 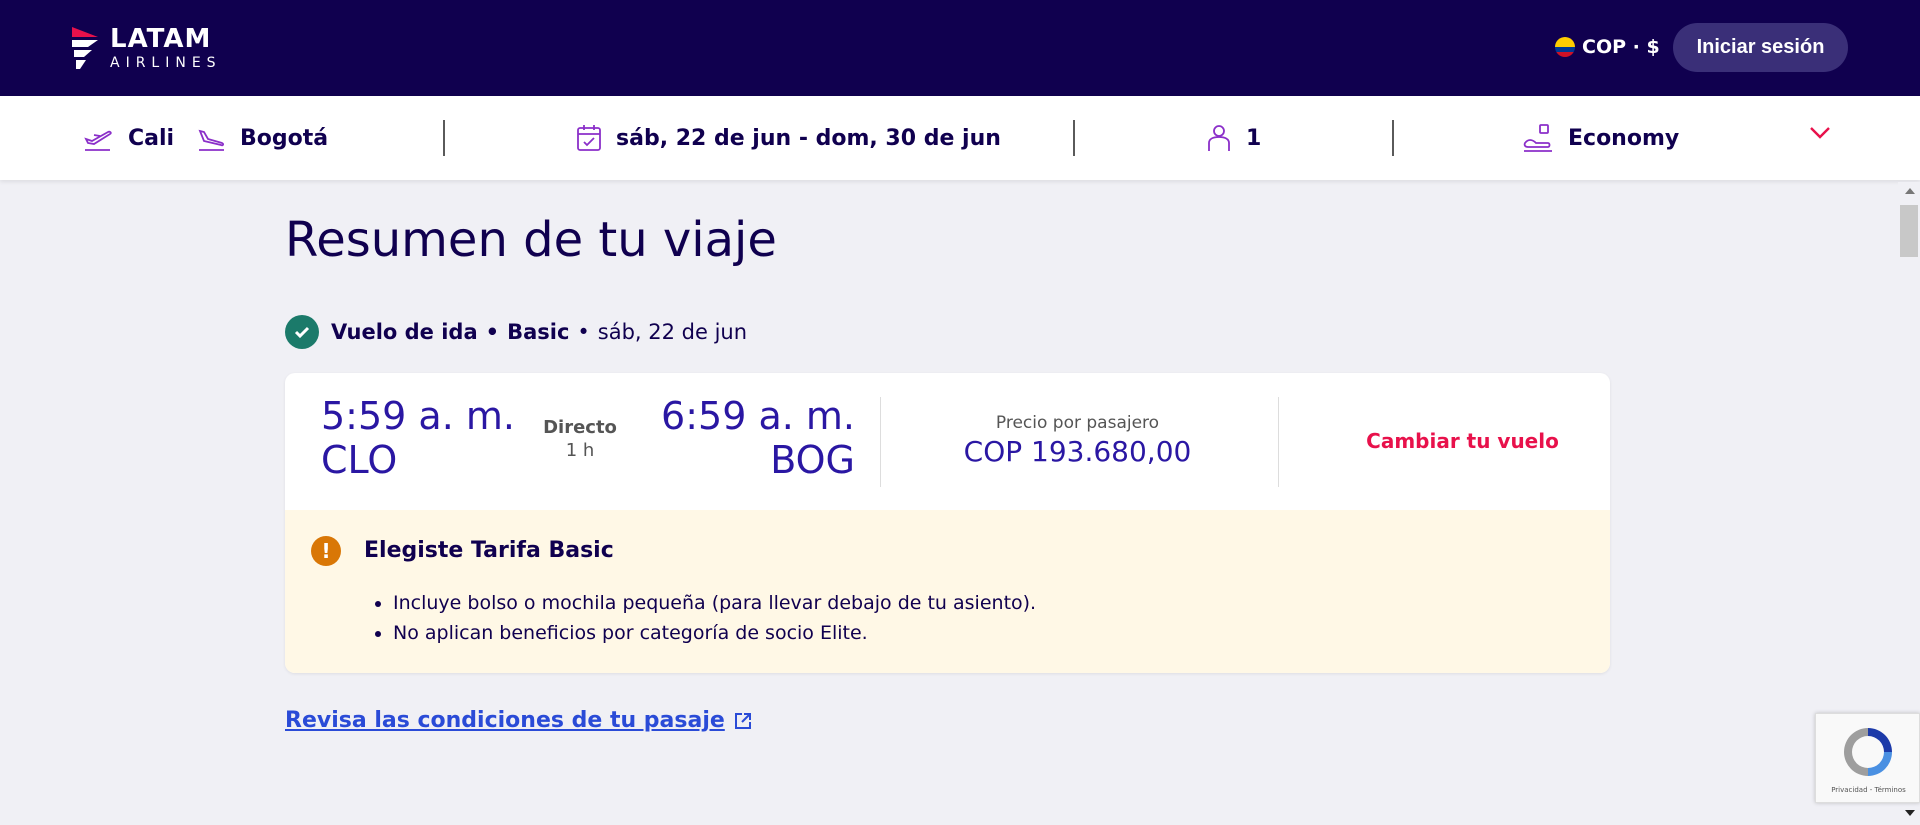 I want to click on calendar-icon, so click(x=589, y=138).